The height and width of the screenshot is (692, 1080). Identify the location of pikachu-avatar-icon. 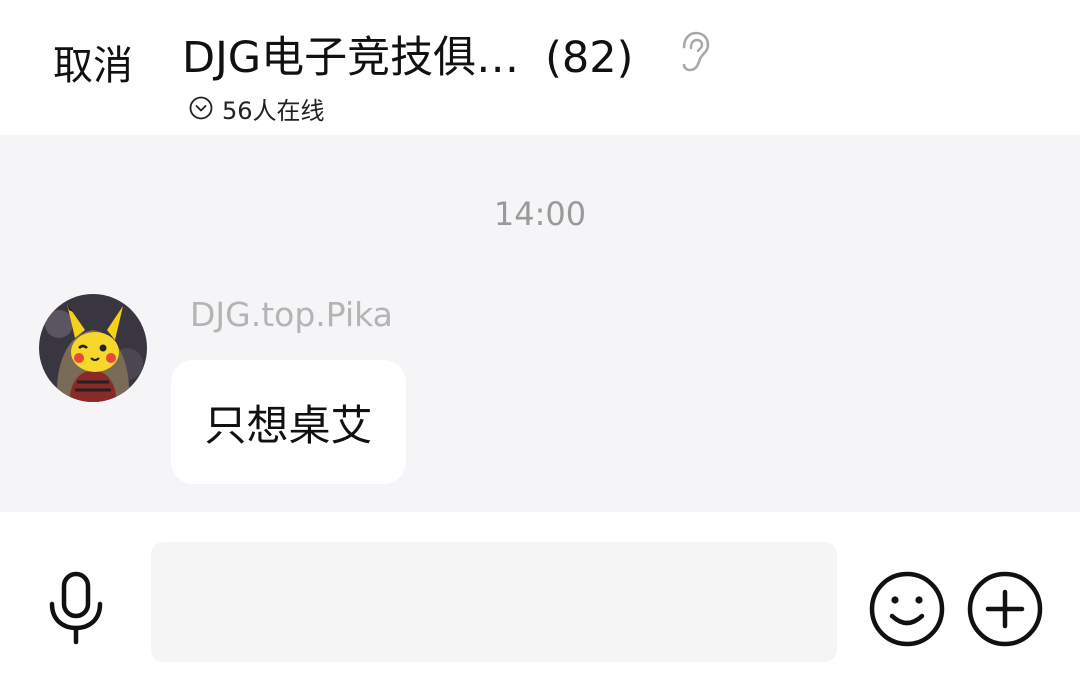
(93, 348).